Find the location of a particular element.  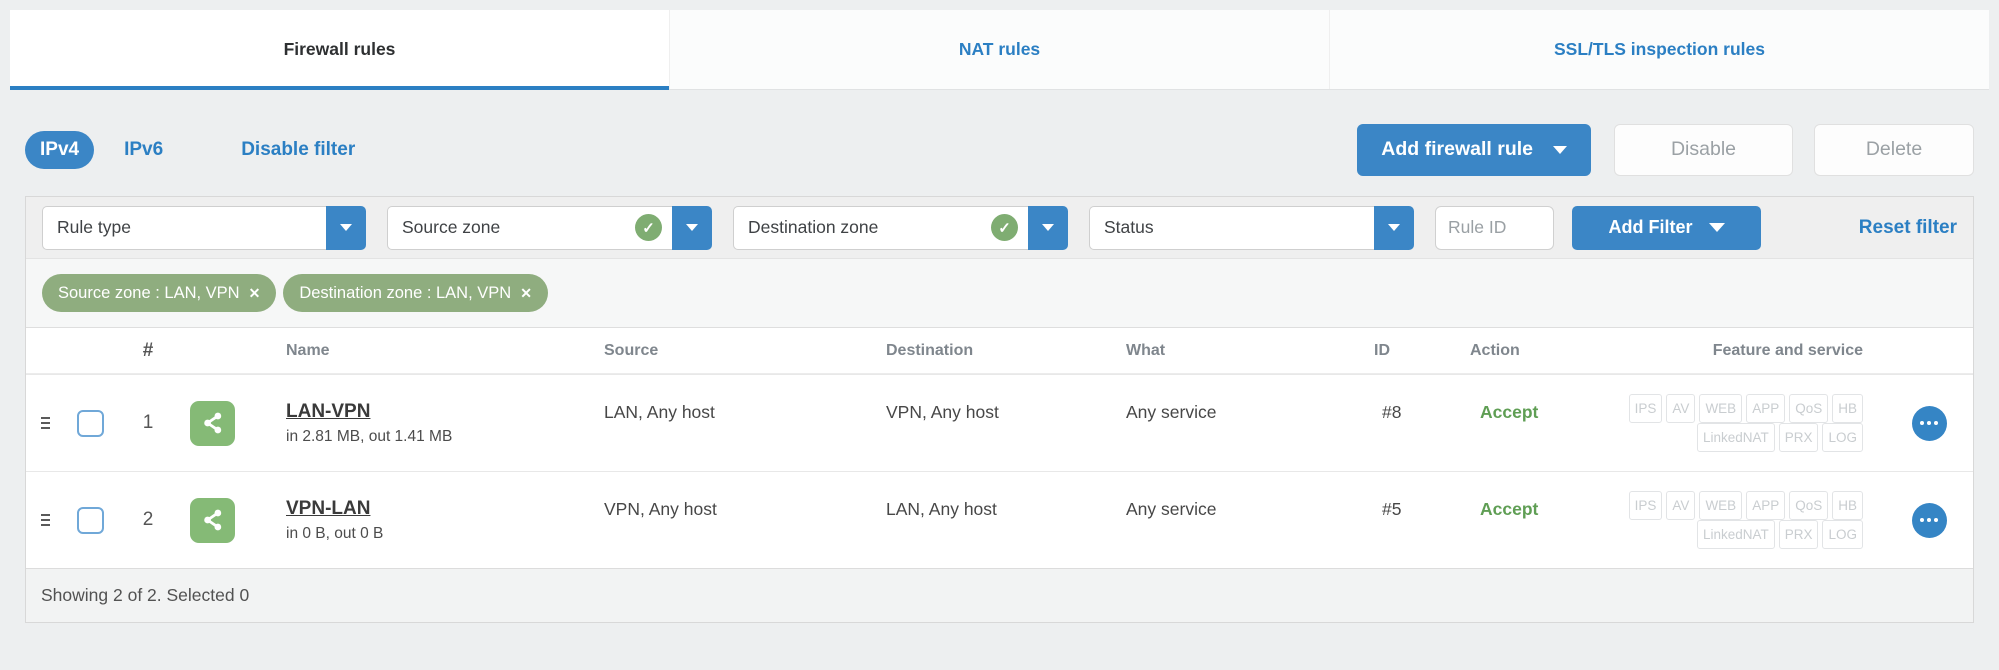

row-menu-cell is located at coordinates (1929, 423).